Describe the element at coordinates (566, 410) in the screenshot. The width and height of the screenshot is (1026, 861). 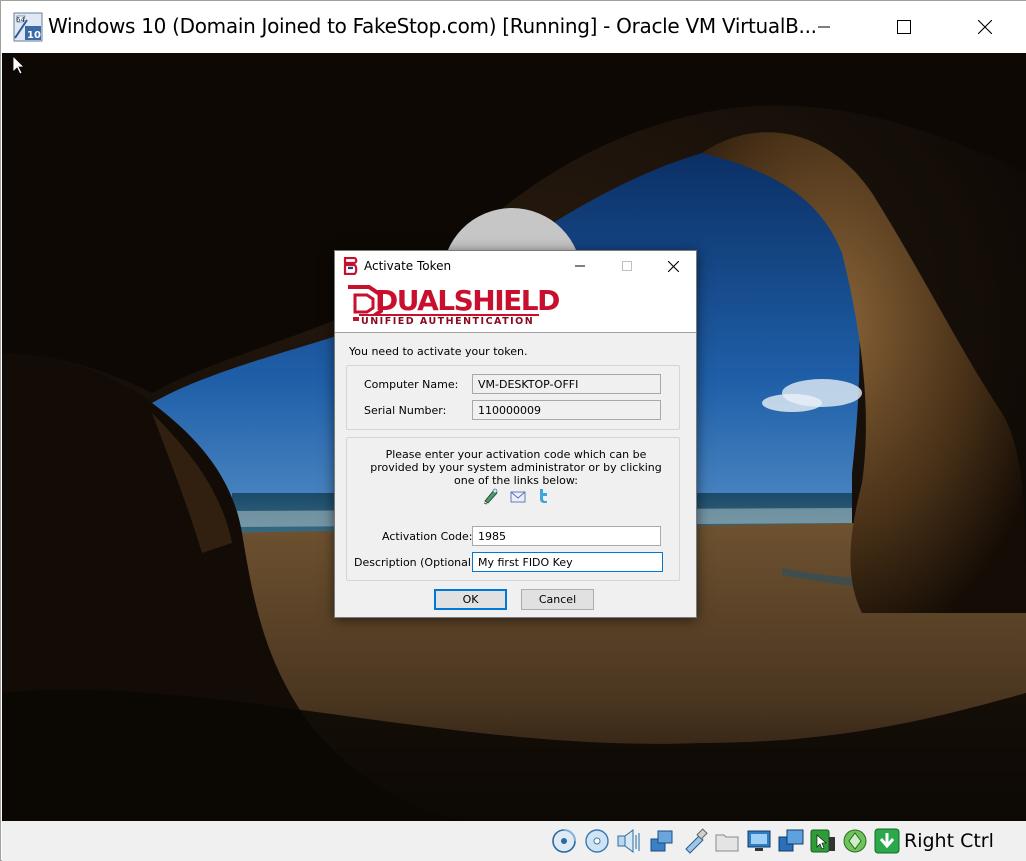
I see `serial-number-field: 110000009` at that location.